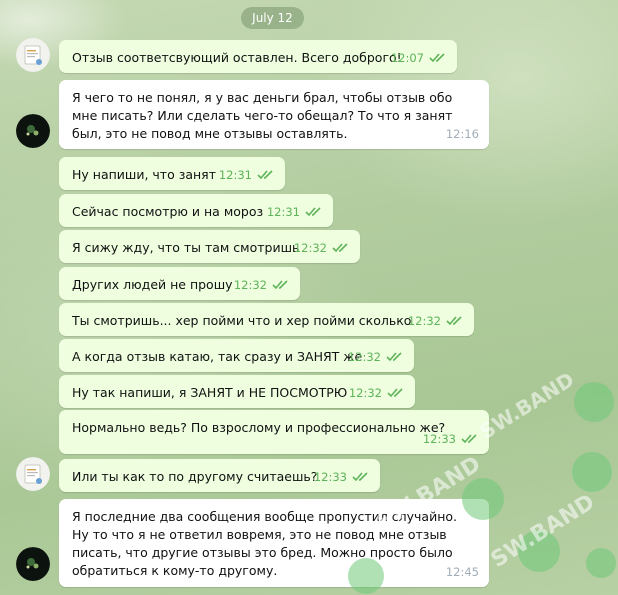 The height and width of the screenshot is (595, 618). I want to click on message-text: Или ты как то по другому считаешь?, so click(195, 476).